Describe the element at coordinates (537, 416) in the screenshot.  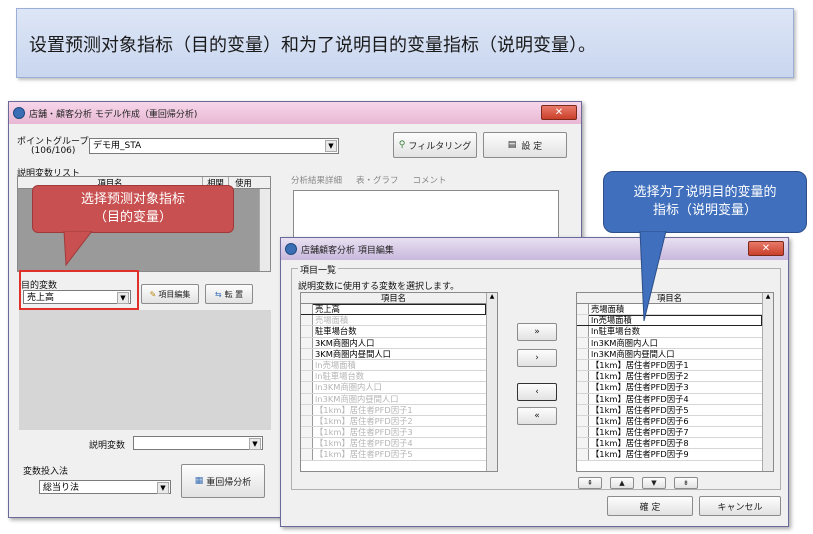
I see `move-all-left-button: «` at that location.